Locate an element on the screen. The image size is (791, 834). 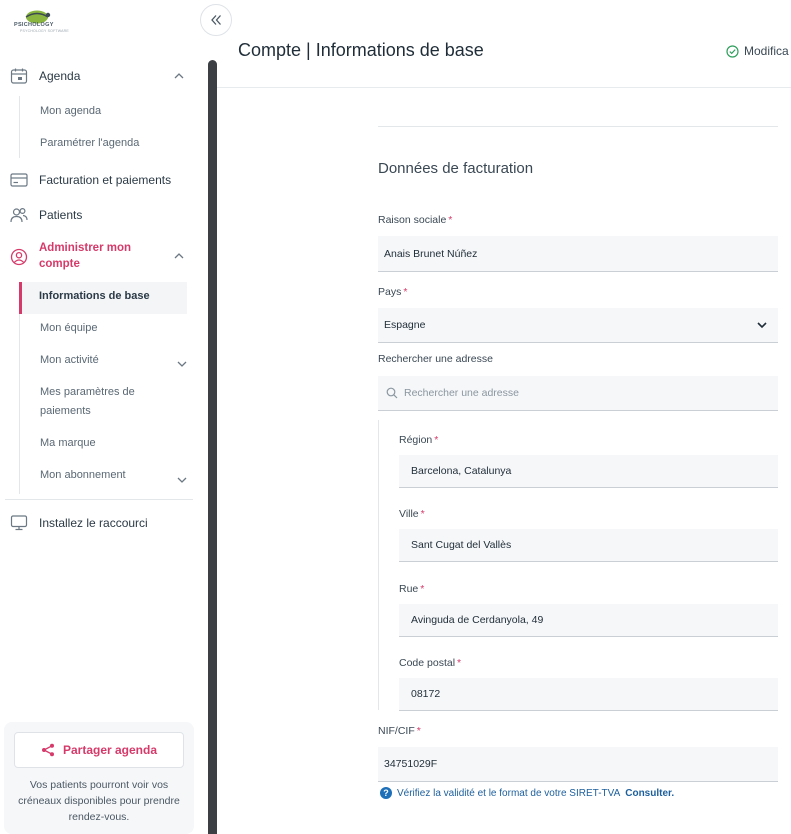
sidebar-sub-parametrer-agenda: Paramétrer l'agenda is located at coordinates (89, 143).